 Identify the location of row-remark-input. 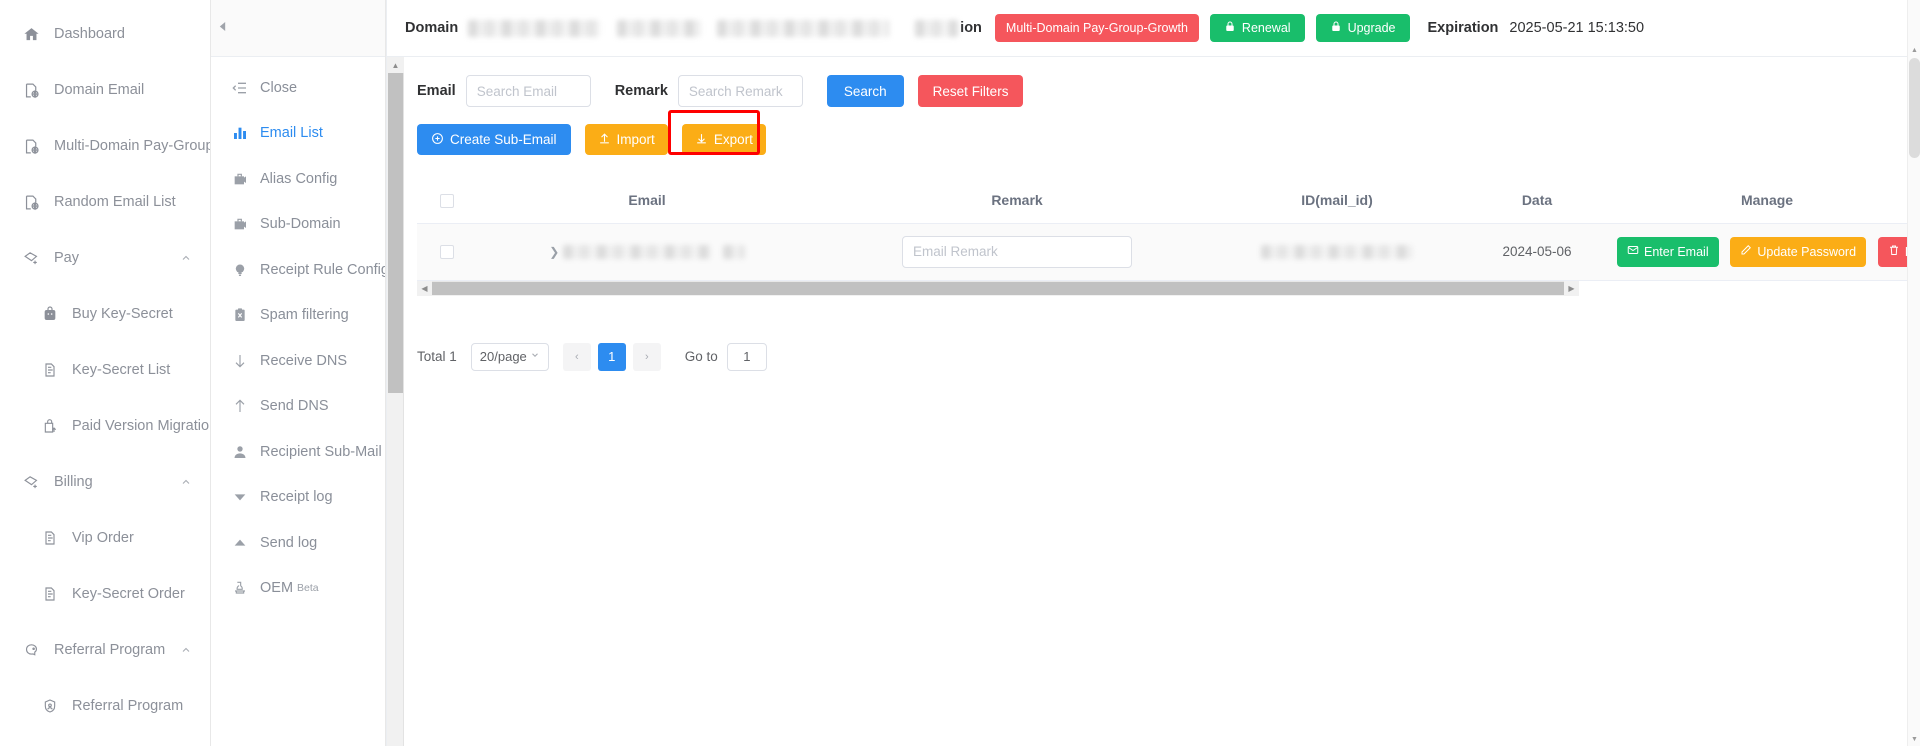
(1017, 251).